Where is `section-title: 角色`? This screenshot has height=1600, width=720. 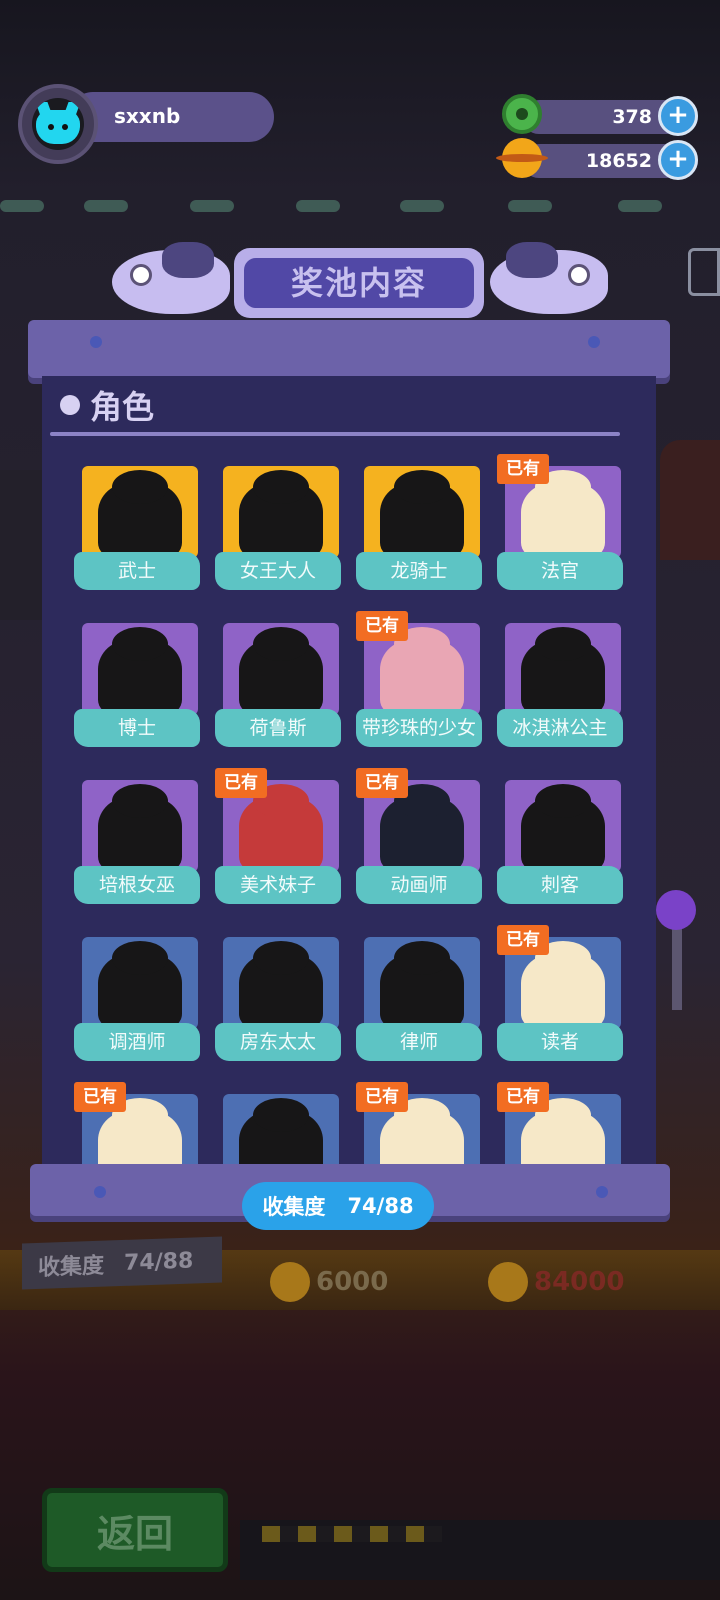
section-title: 角色 is located at coordinates (122, 407).